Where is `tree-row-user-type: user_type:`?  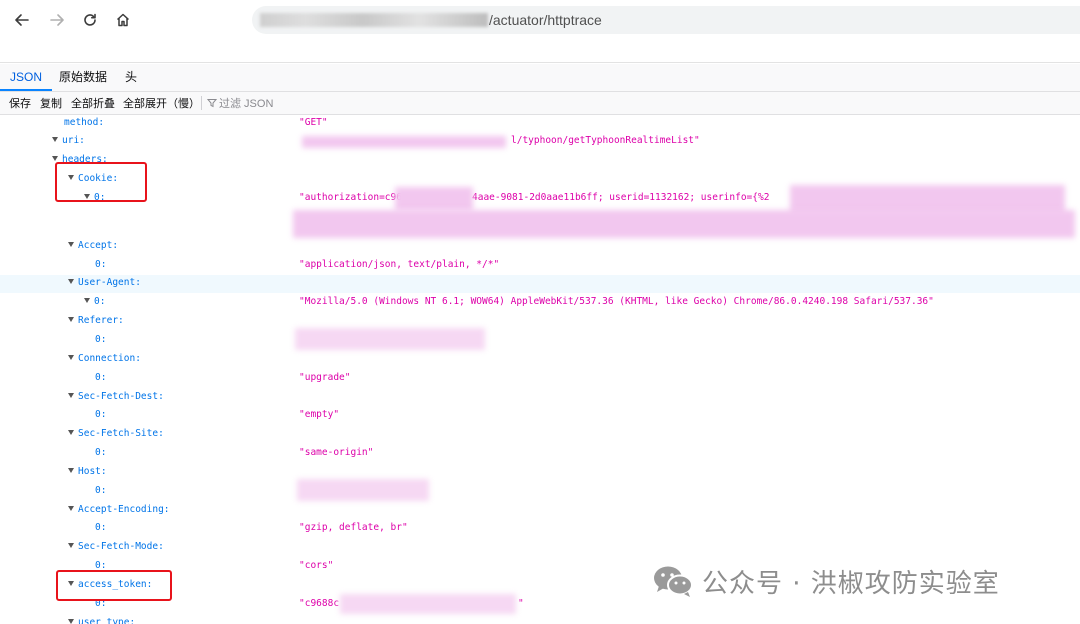 tree-row-user-type: user_type: is located at coordinates (540, 619).